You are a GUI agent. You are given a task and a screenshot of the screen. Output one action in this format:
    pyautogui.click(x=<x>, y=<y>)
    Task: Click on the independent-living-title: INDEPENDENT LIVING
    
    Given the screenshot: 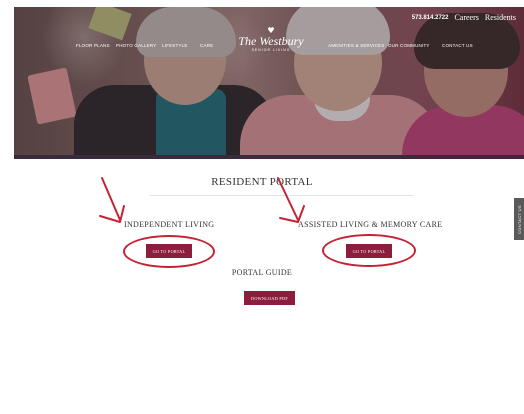 What is the action you would take?
    pyautogui.click(x=169, y=224)
    